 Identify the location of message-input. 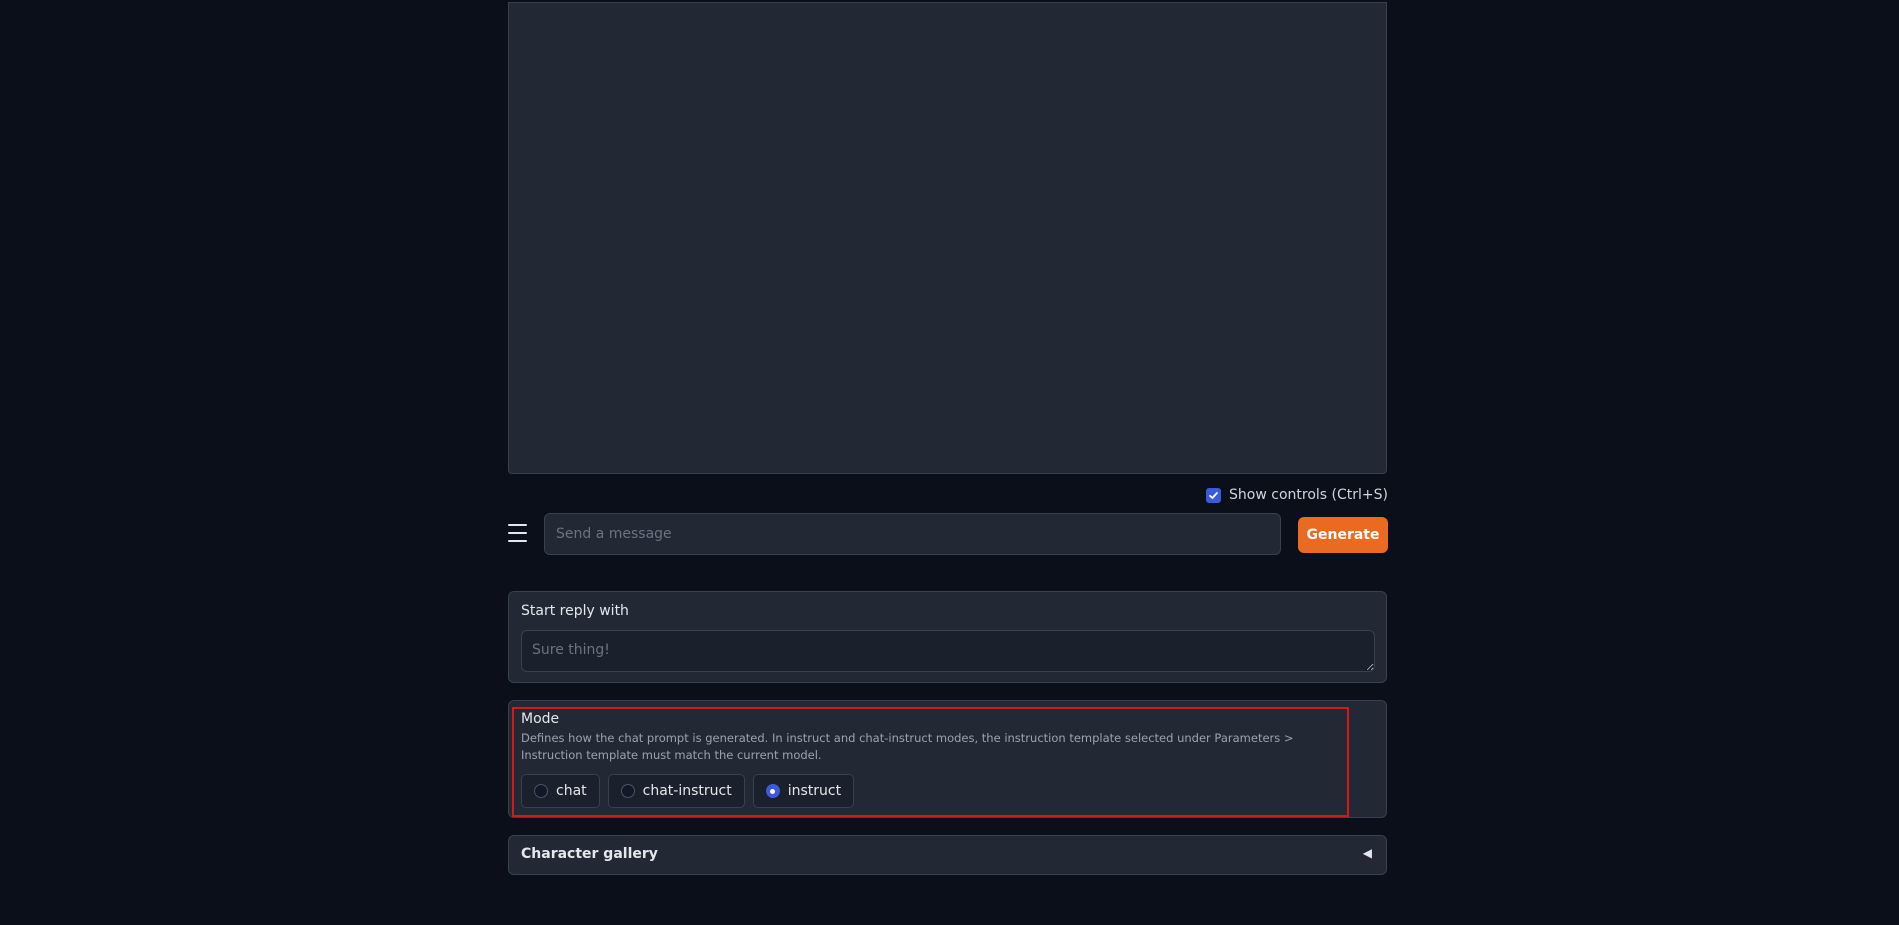
(912, 534).